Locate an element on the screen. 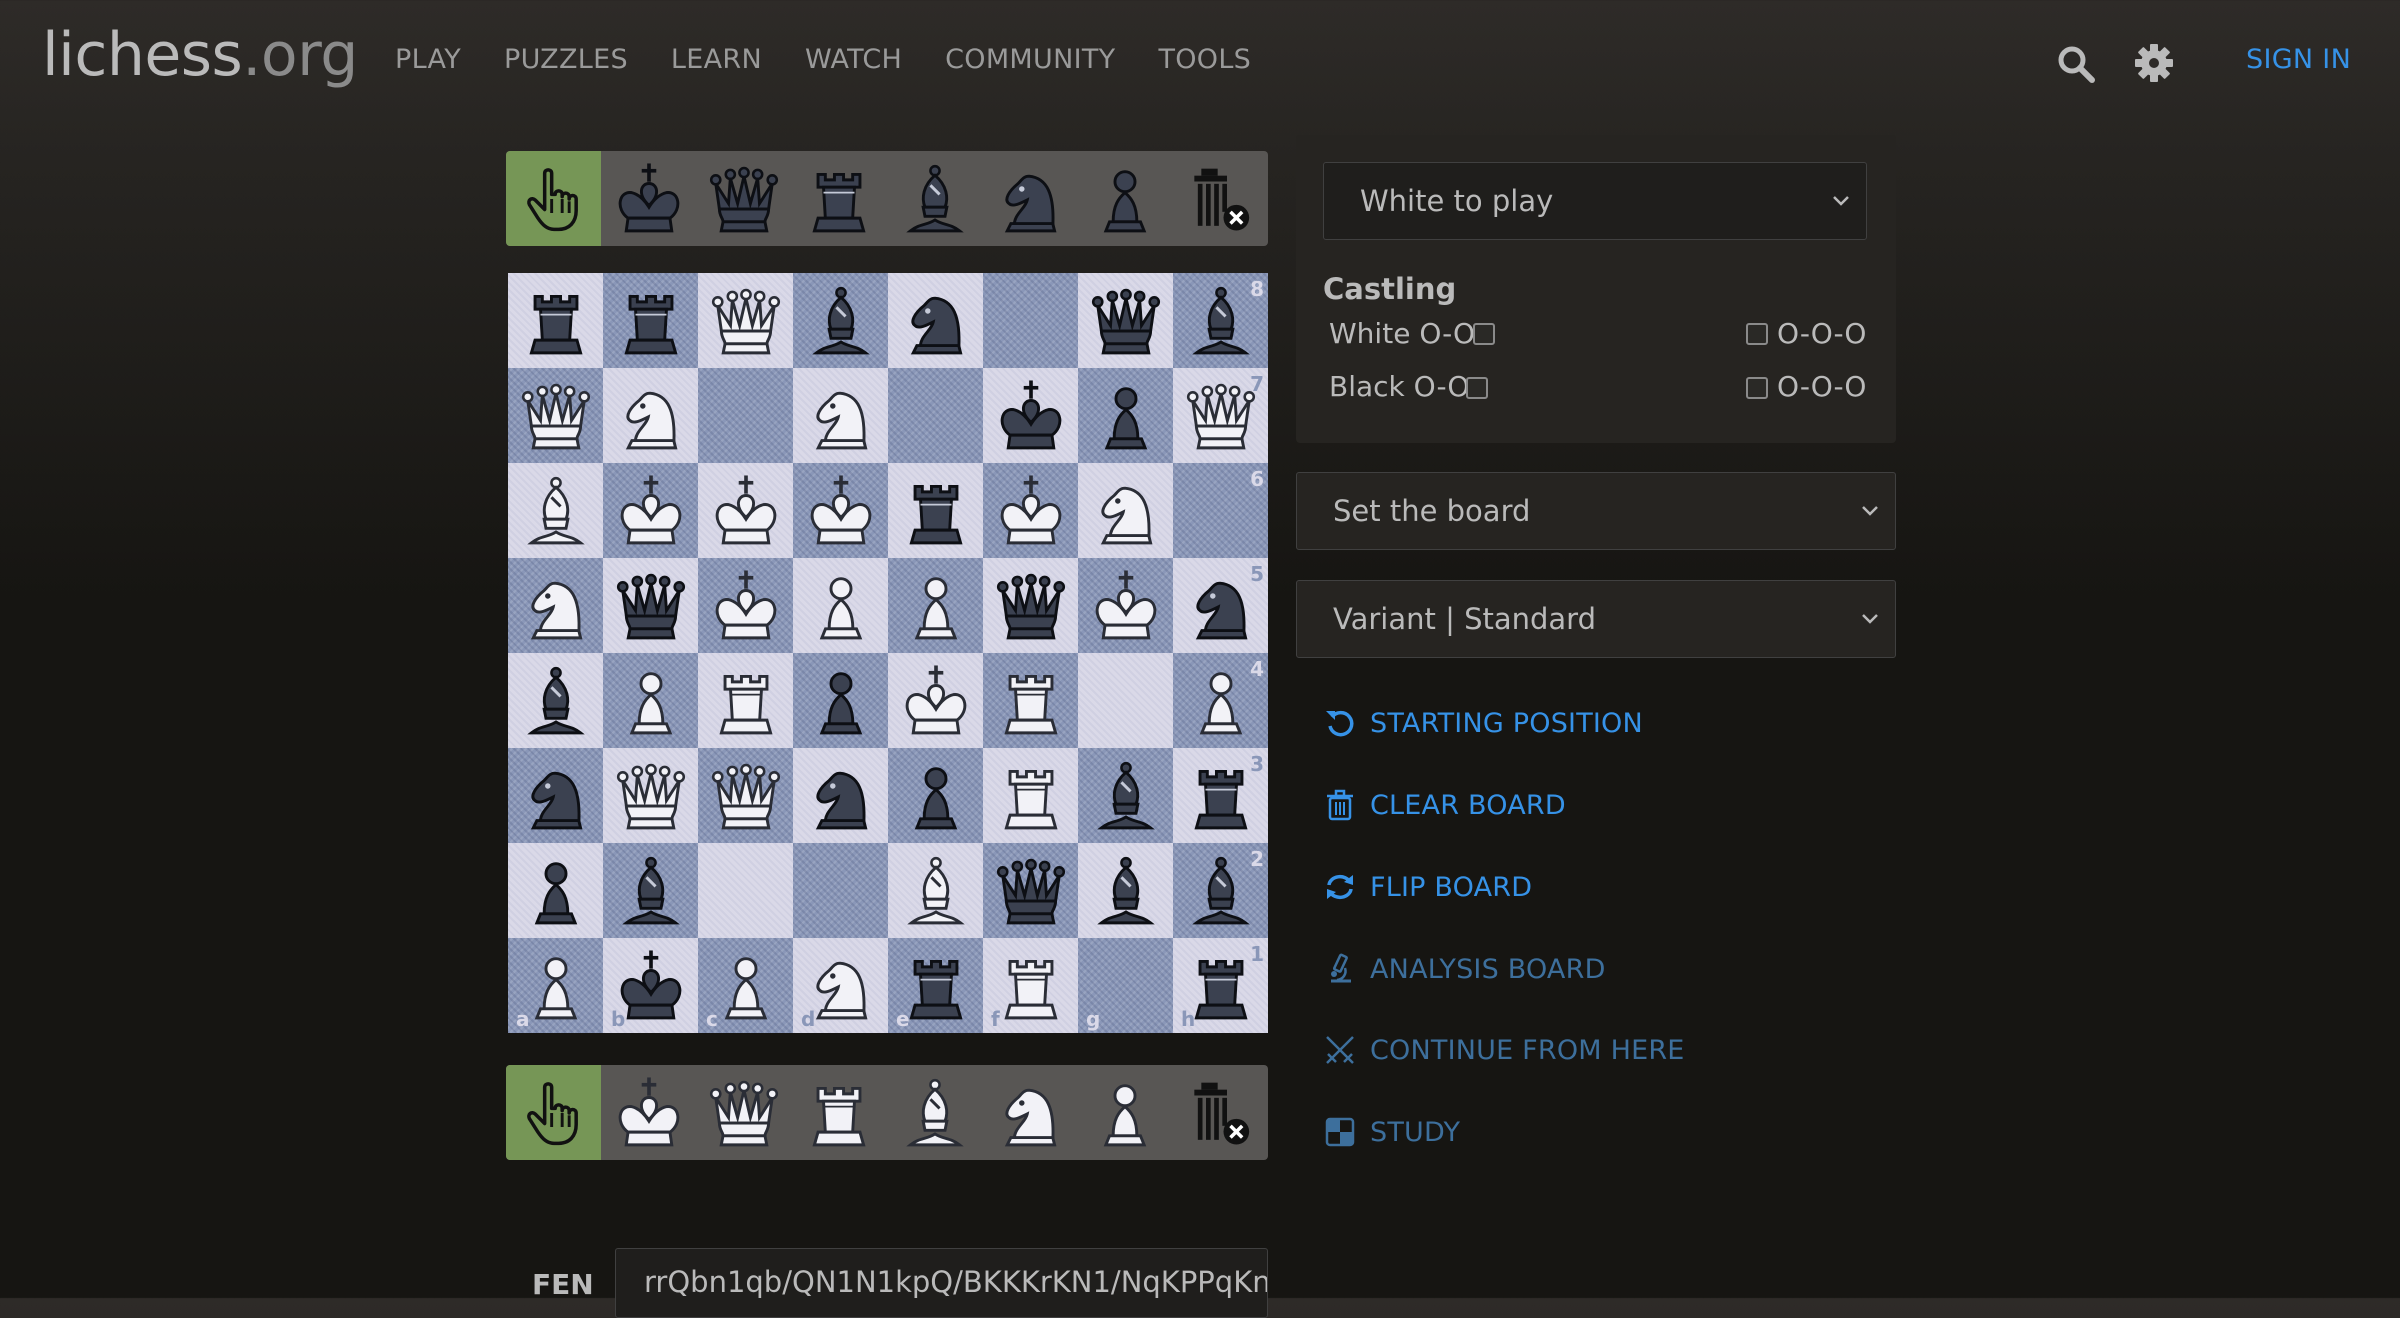 The image size is (2400, 1318). fen-input: rrQbn1qb/QN1N1kpQ/BKKKrKN1/NqKPPqKn/ is located at coordinates (941, 1283).